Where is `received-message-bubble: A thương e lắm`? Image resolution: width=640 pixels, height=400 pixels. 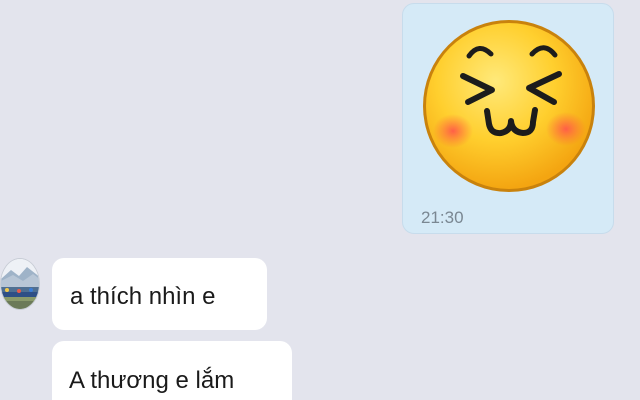 received-message-bubble: A thương e lắm is located at coordinates (172, 370).